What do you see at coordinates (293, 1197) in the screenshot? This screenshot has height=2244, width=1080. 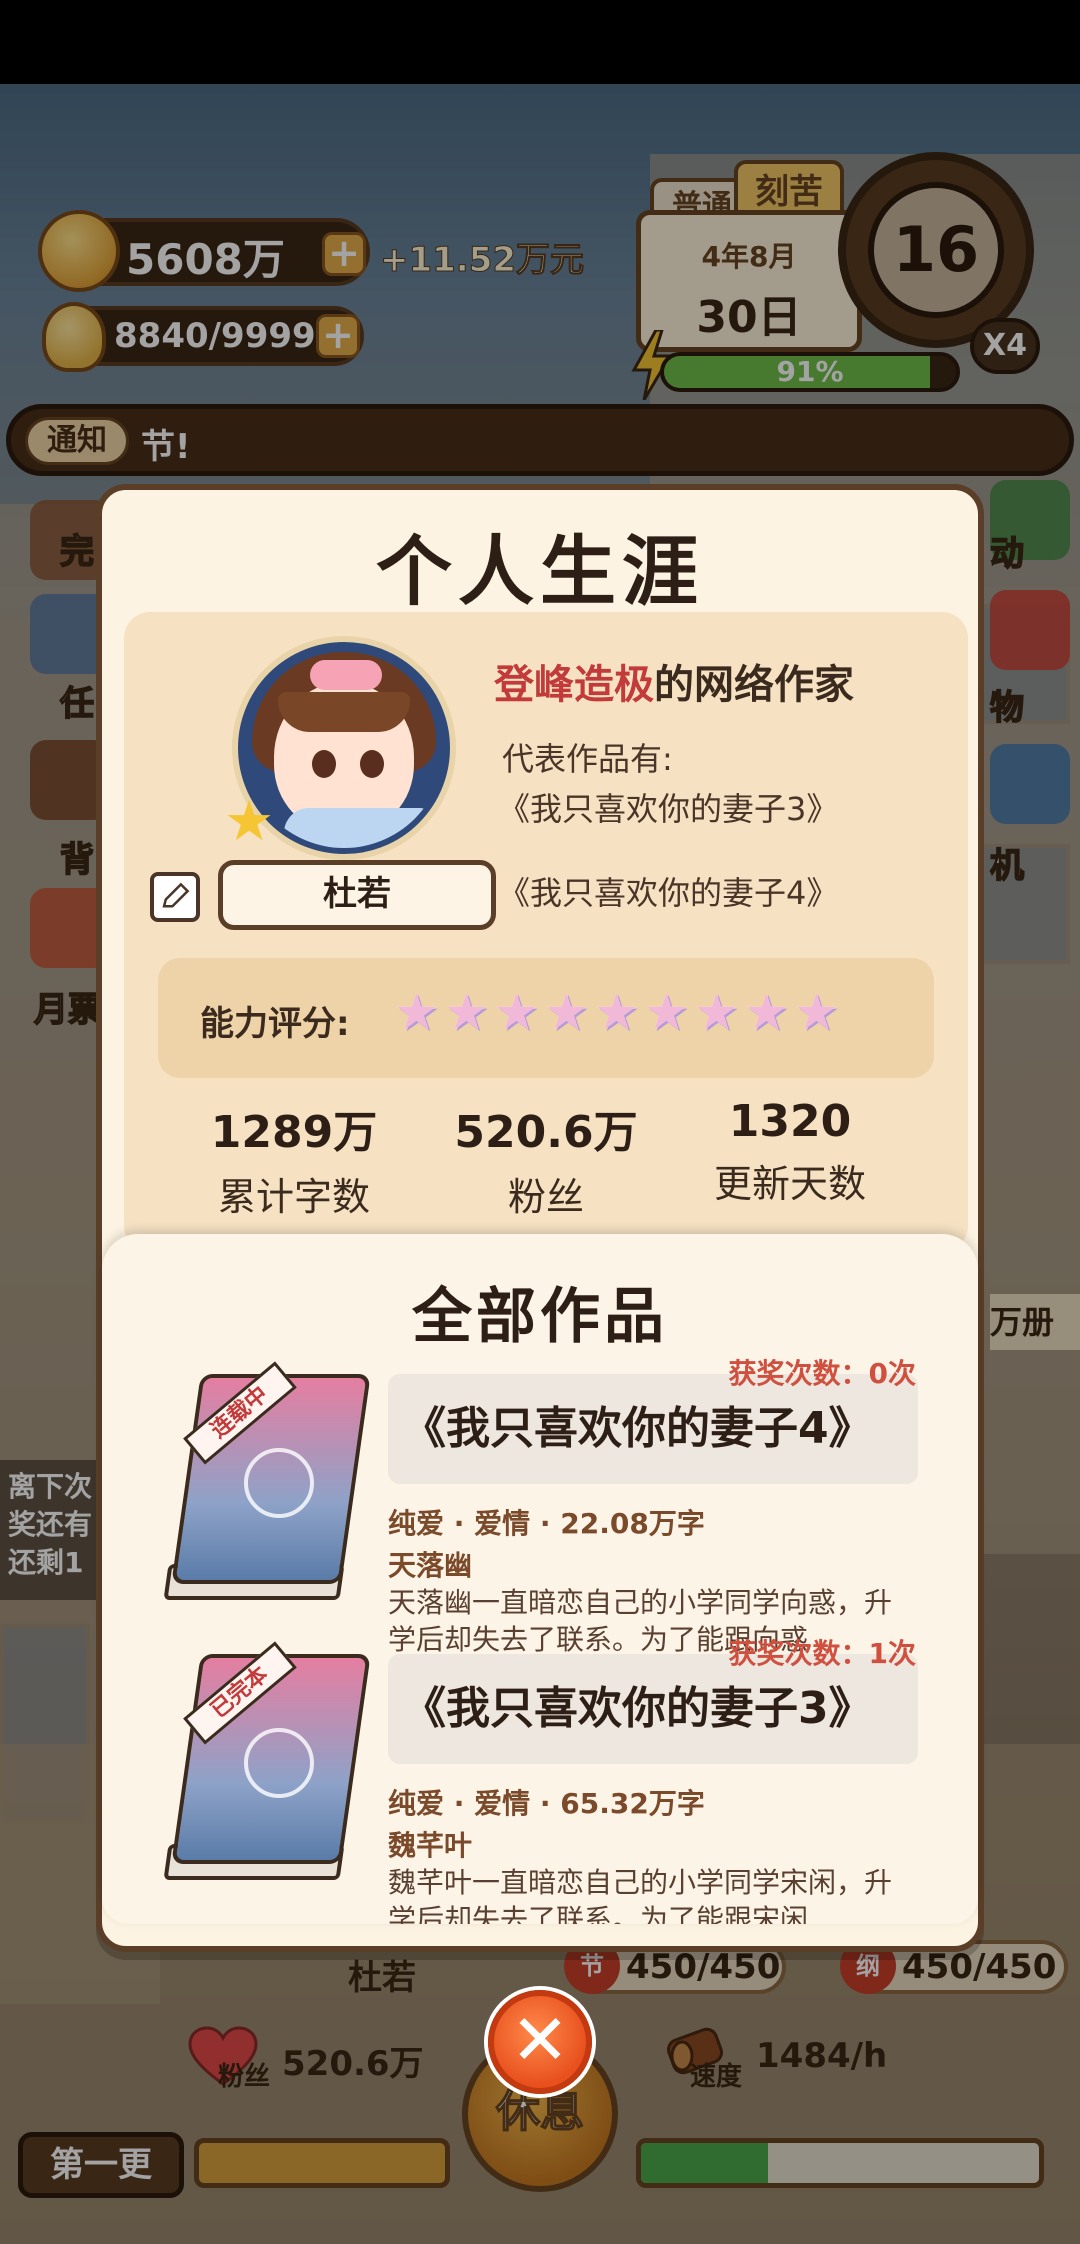 I see `stat-words-label: 累计字数` at bounding box center [293, 1197].